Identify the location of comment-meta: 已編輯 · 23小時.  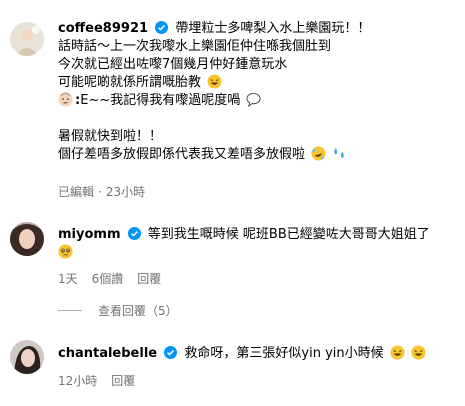
(108, 191).